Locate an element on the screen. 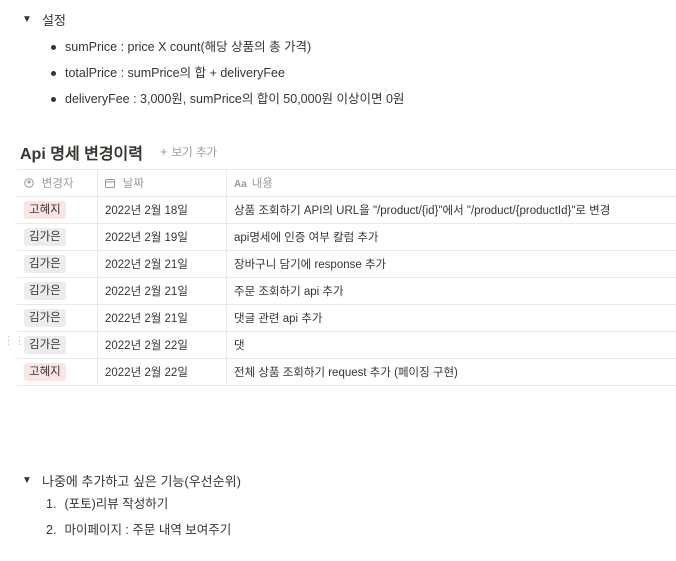 The width and height of the screenshot is (676, 561). table-header-row: 변경자 날짜 Aa 내용 is located at coordinates (346, 183).